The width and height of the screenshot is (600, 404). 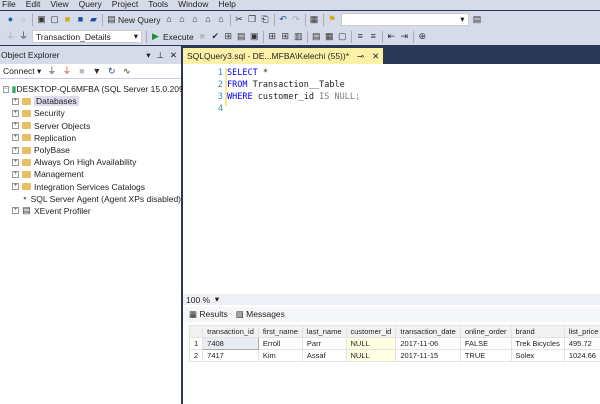 I want to click on tab-messages: ▨ Messages, so click(x=260, y=314).